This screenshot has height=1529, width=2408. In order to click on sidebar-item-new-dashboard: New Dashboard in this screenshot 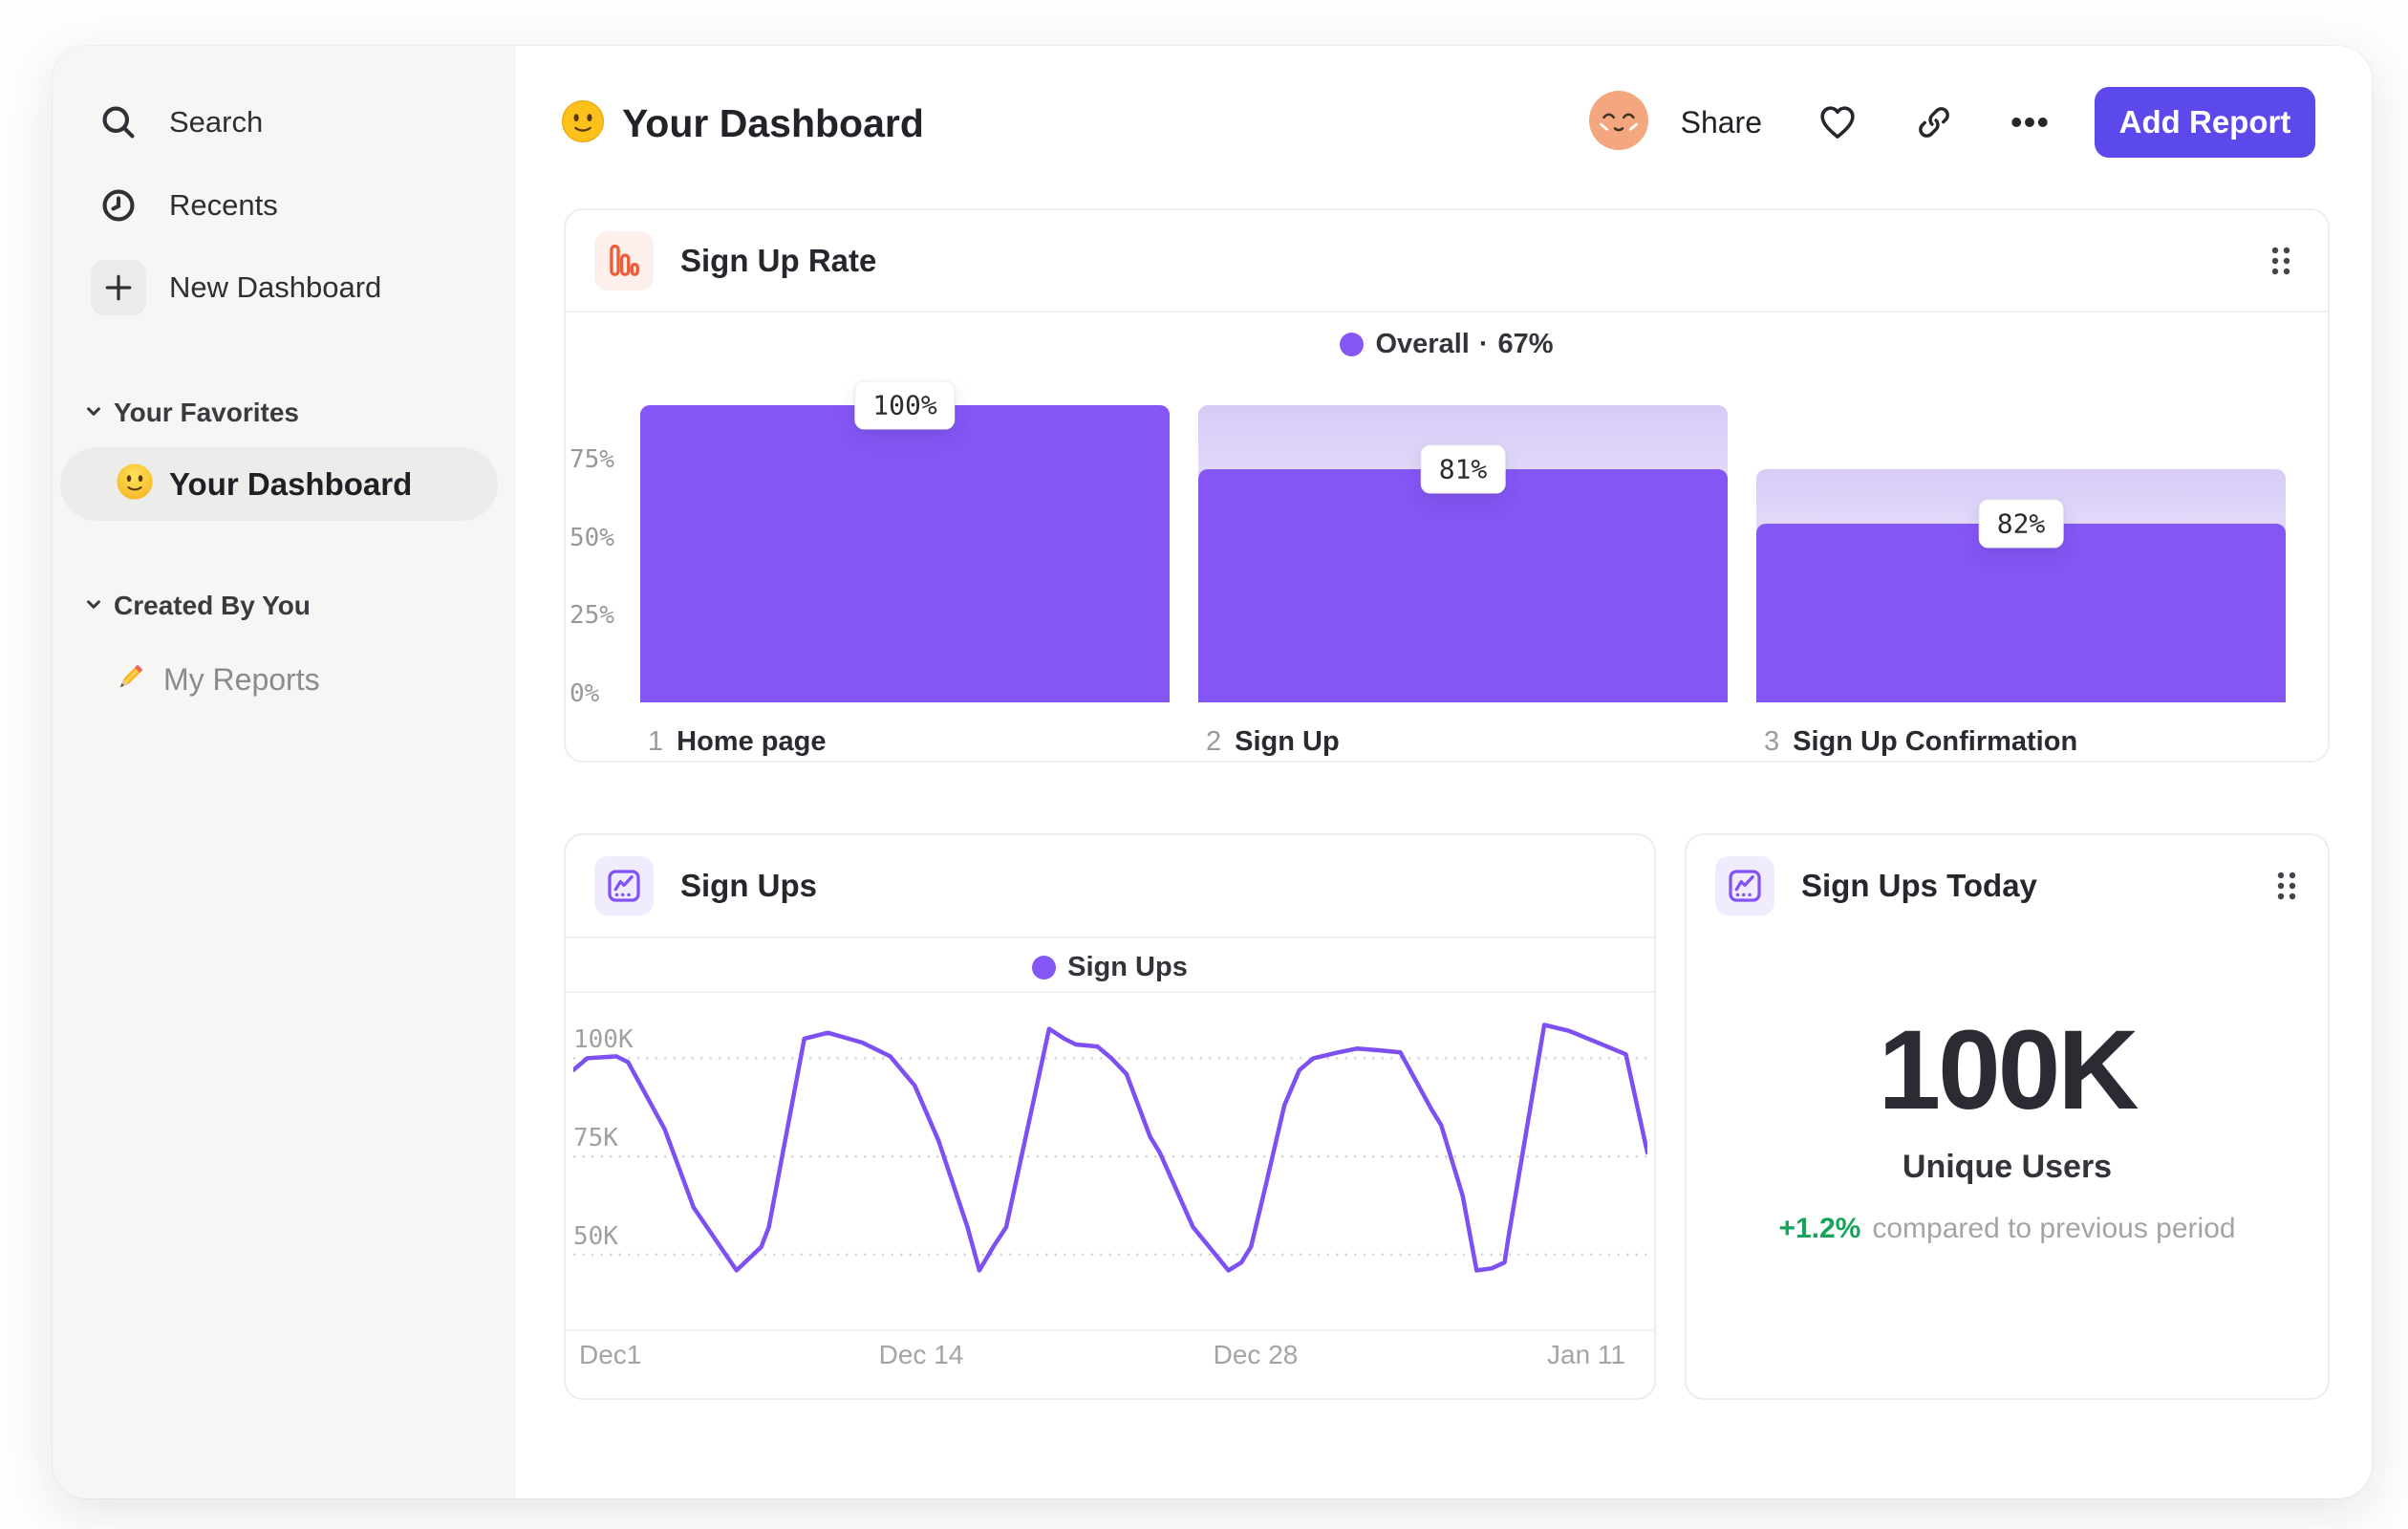, I will do `click(236, 287)`.